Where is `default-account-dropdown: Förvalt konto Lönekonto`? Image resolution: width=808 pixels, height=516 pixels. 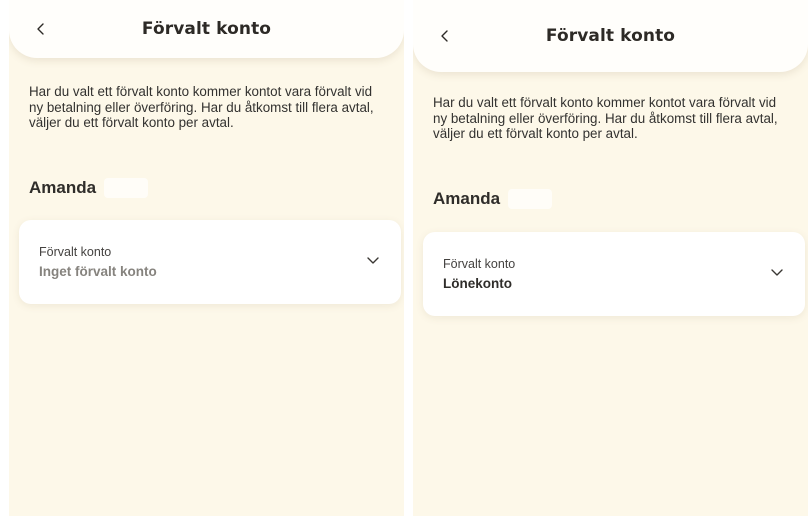
default-account-dropdown: Förvalt konto Lönekonto is located at coordinates (614, 274).